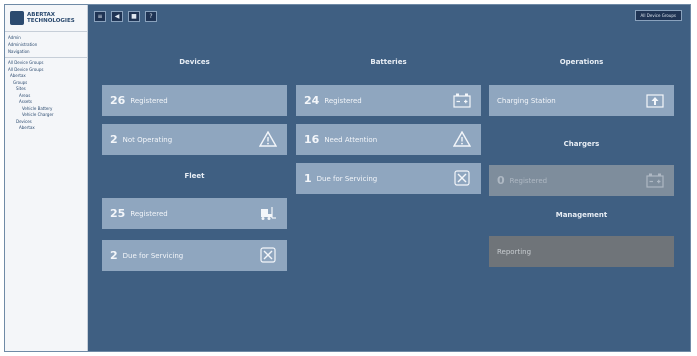 The image size is (697, 356). What do you see at coordinates (581, 251) in the screenshot?
I see `tile-reporting: Reporting` at bounding box center [581, 251].